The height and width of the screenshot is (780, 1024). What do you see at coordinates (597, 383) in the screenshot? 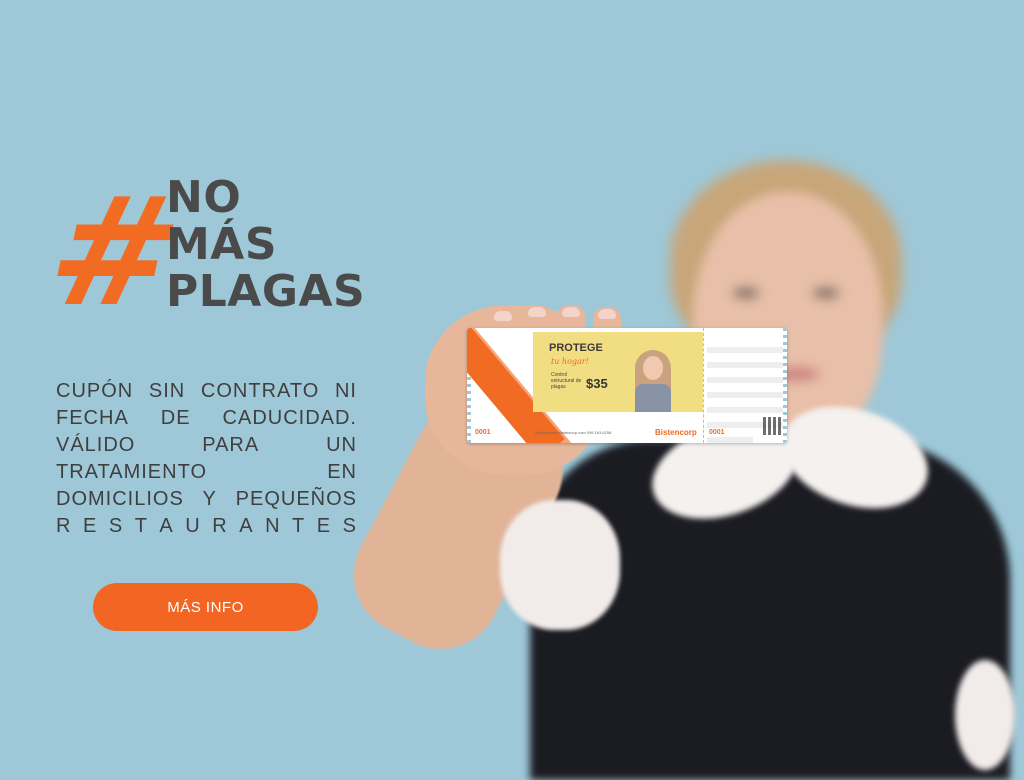
I see `coupon-price: $35` at bounding box center [597, 383].